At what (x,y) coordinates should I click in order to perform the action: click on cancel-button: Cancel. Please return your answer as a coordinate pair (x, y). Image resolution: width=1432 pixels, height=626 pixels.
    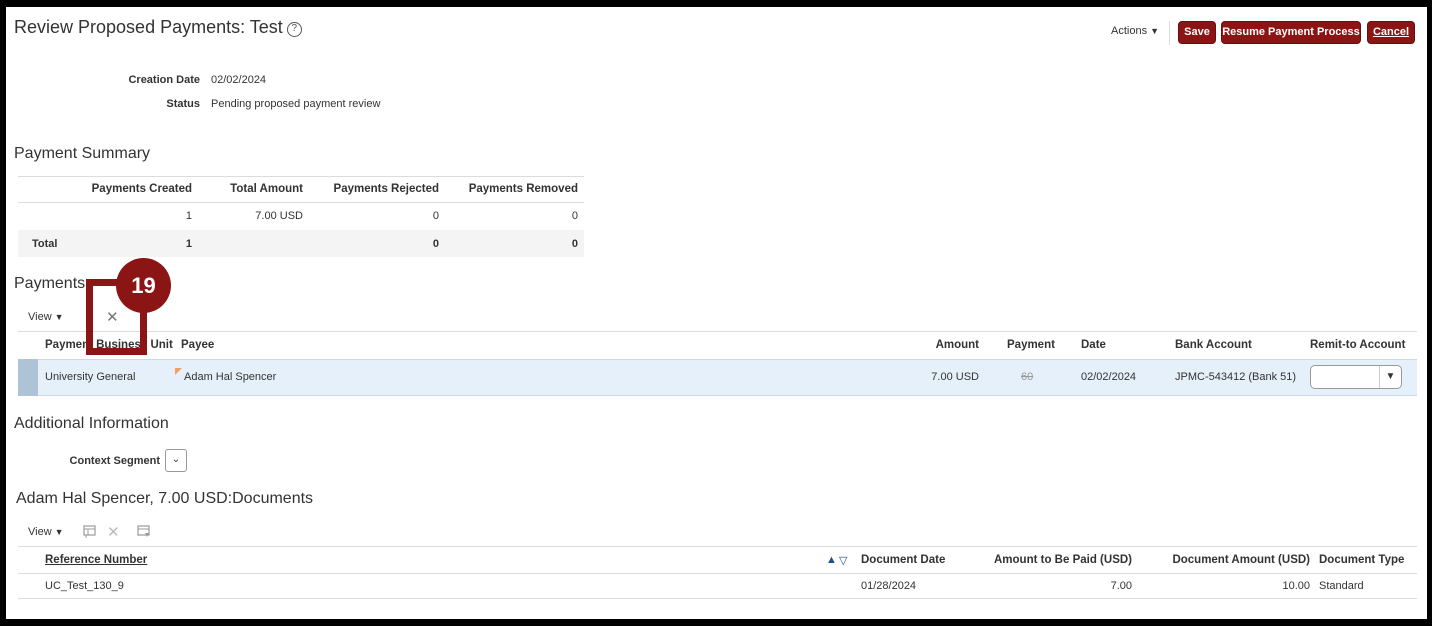
    Looking at the image, I should click on (1391, 32).